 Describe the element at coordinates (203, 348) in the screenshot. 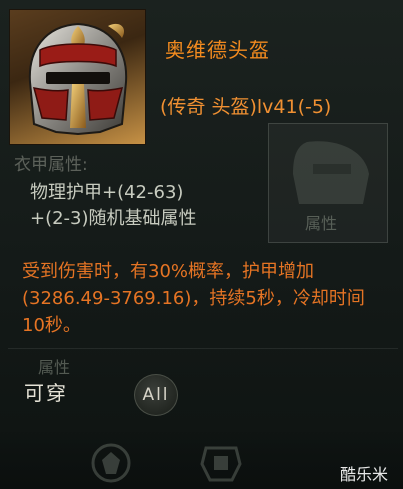

I see `section-divider` at that location.